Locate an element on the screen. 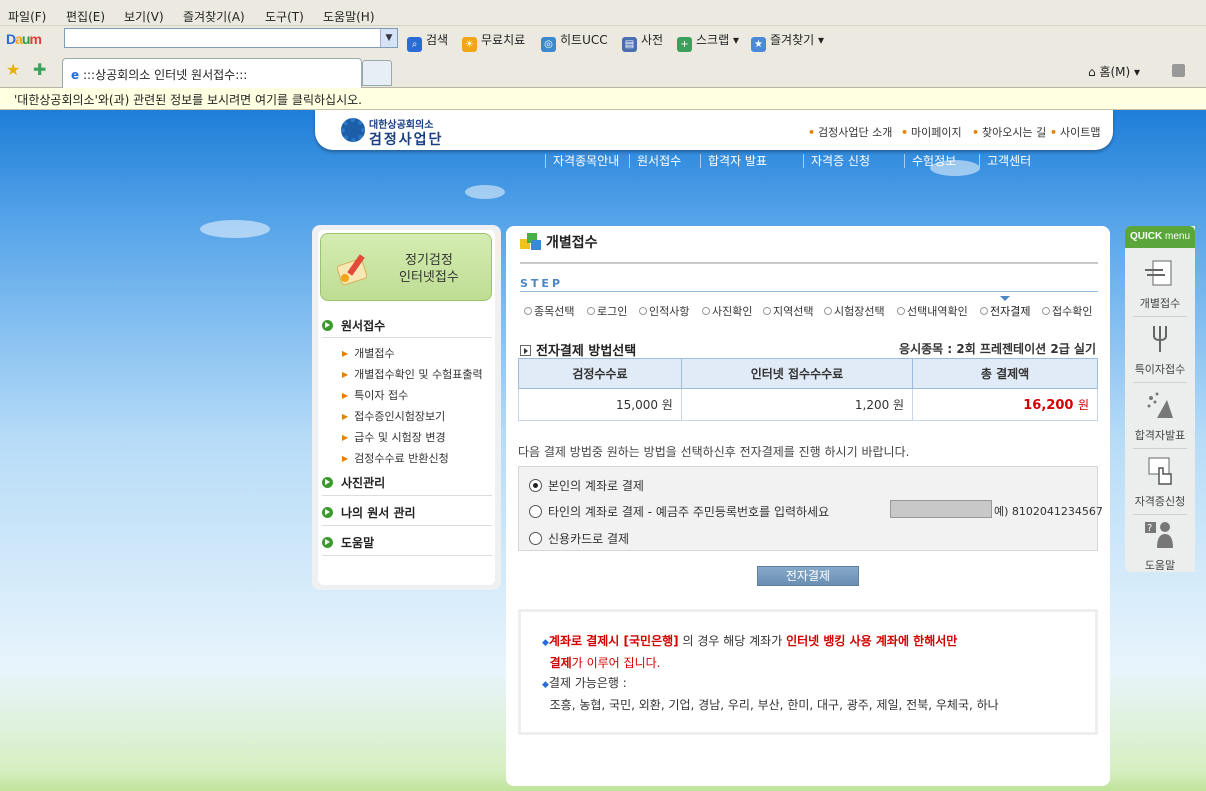  left-sub-receipt: ▶ 접수증인시험장보기 is located at coordinates (393, 416).